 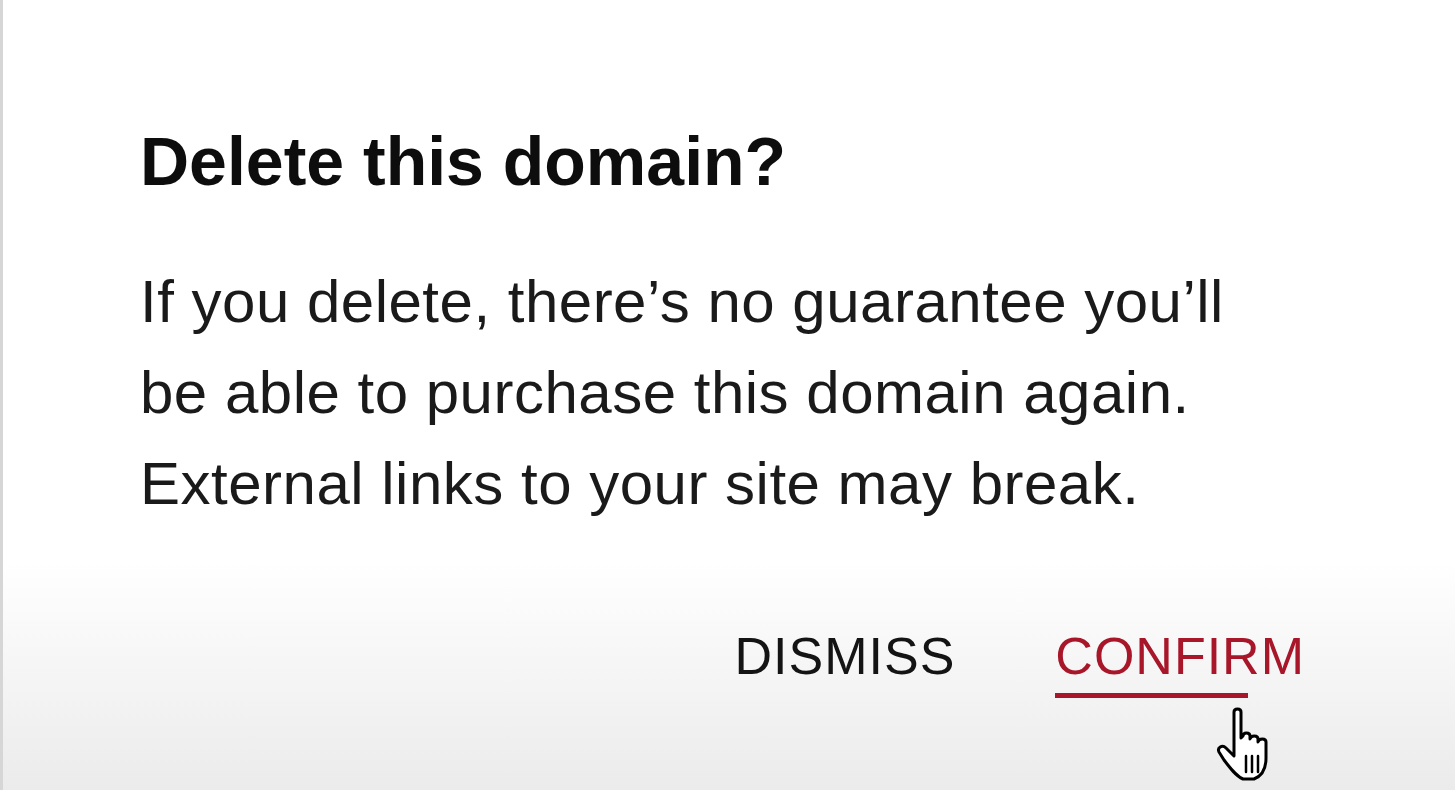 I want to click on confirm-button: CONFIRM, so click(x=1180, y=669).